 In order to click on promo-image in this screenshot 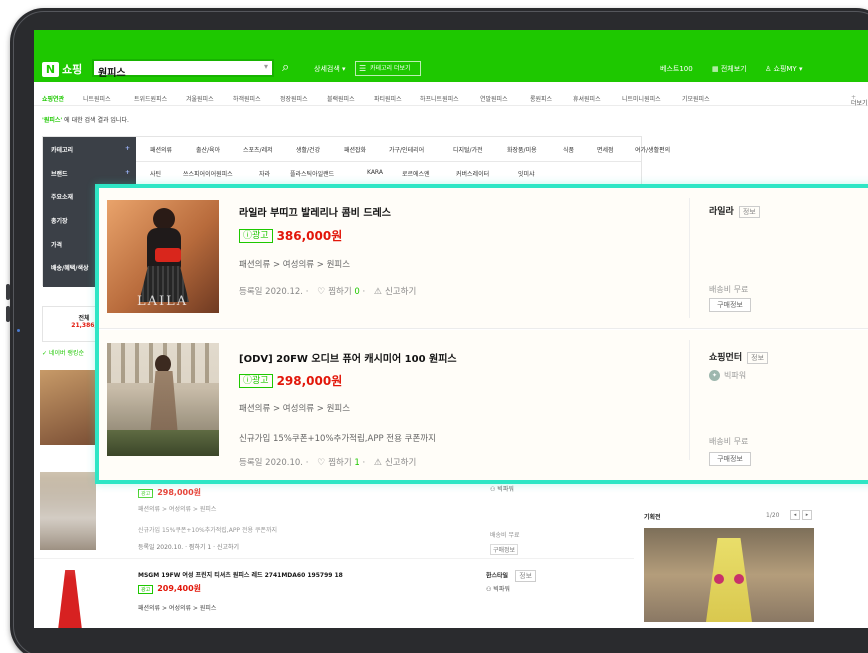, I will do `click(729, 575)`.